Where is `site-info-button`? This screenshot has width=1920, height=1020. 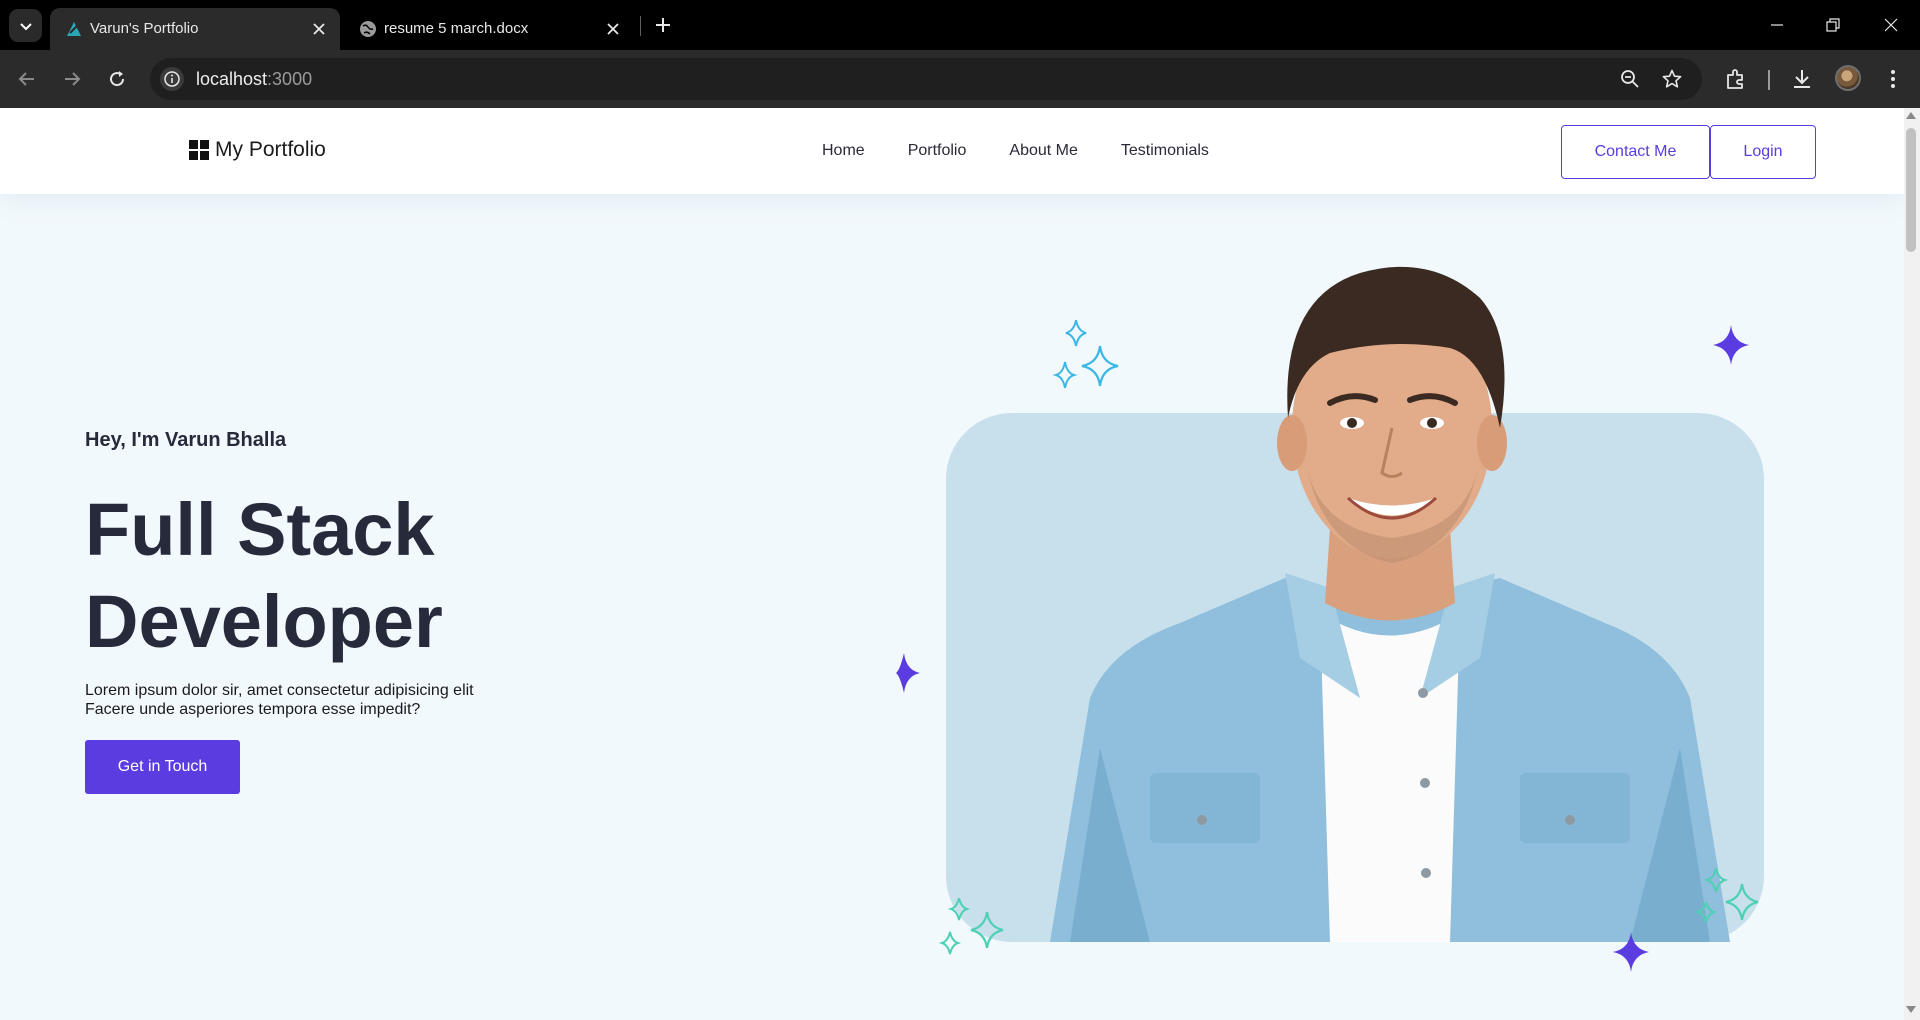 site-info-button is located at coordinates (172, 79).